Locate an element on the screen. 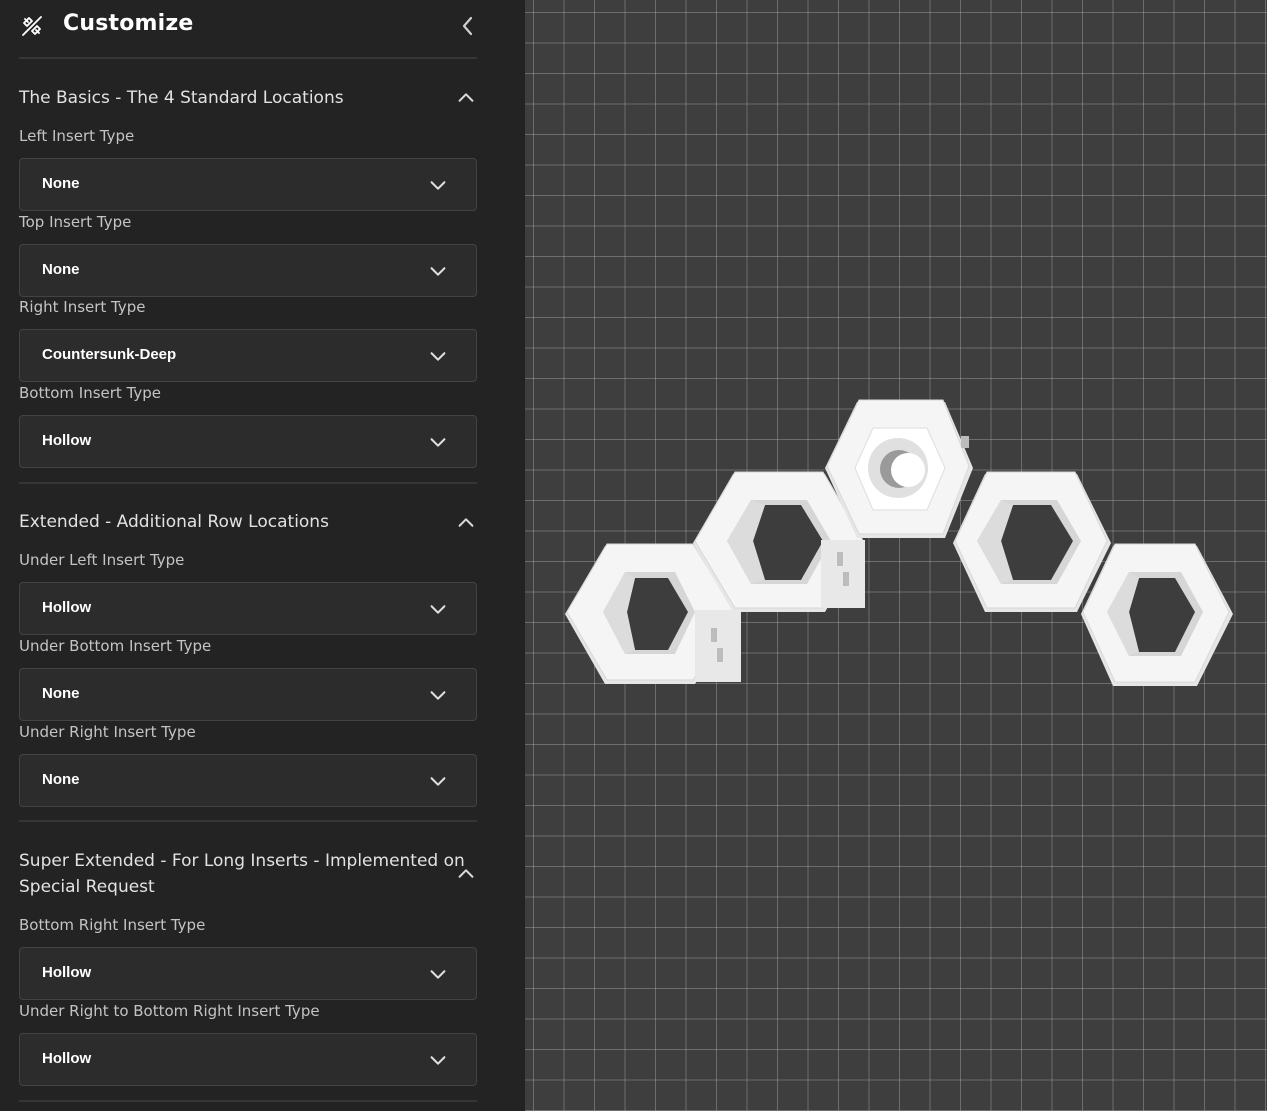 The width and height of the screenshot is (1267, 1111). field-label: Left Insert Type is located at coordinates (77, 136).